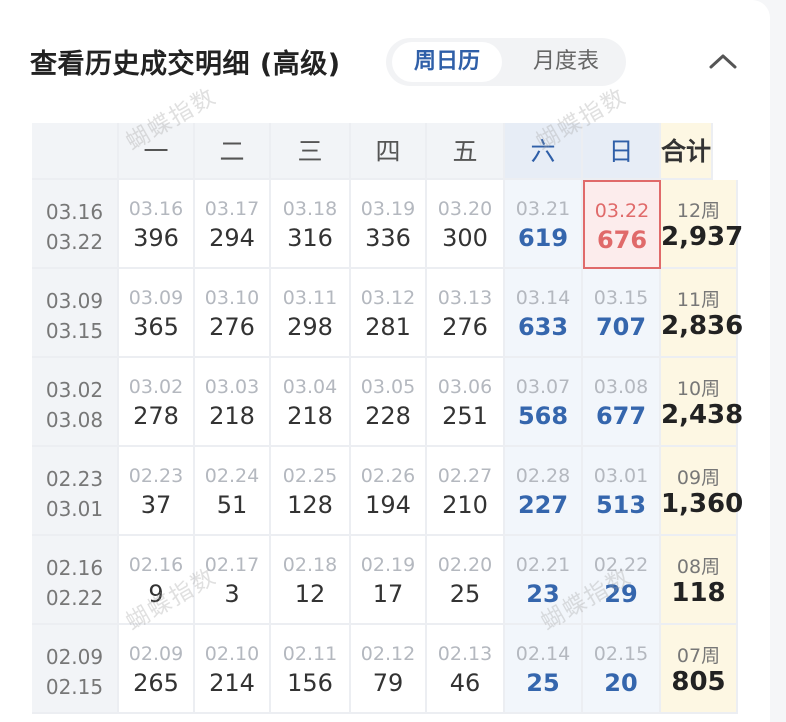 The width and height of the screenshot is (786, 722). Describe the element at coordinates (311, 313) in the screenshot. I see `day-cell: 03.11 298` at that location.